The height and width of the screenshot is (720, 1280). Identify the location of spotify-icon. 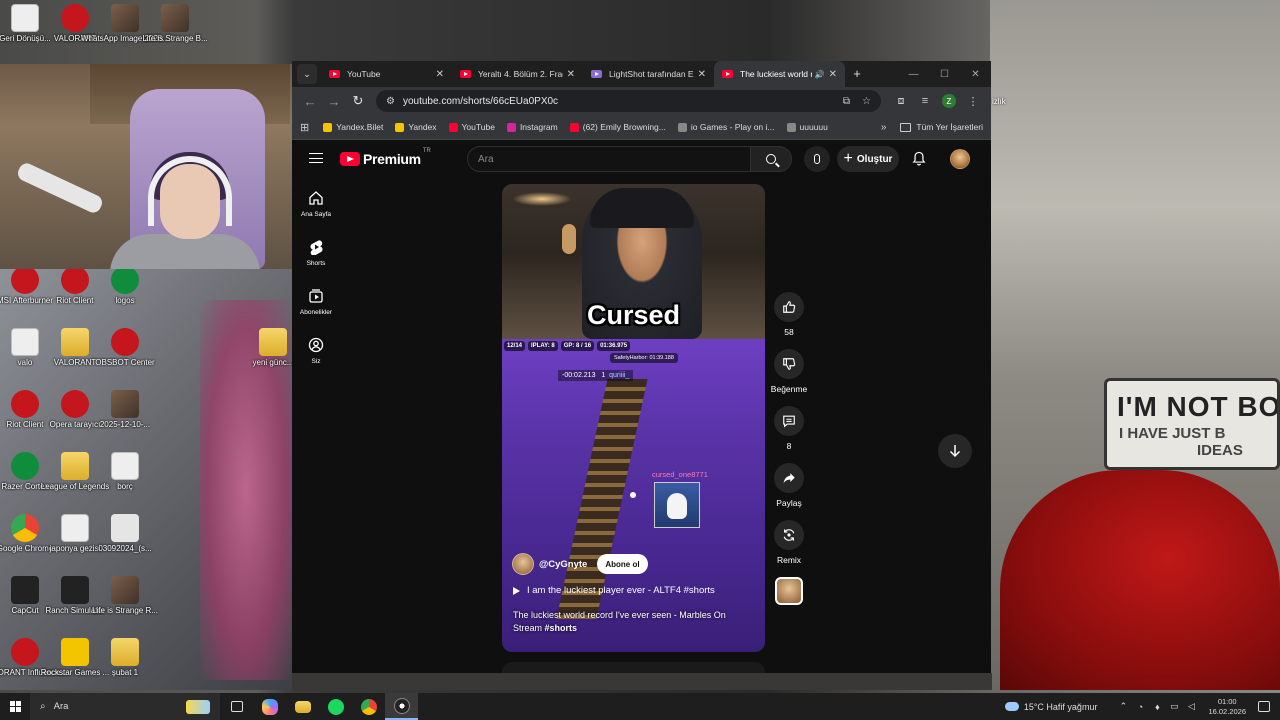
(335, 706).